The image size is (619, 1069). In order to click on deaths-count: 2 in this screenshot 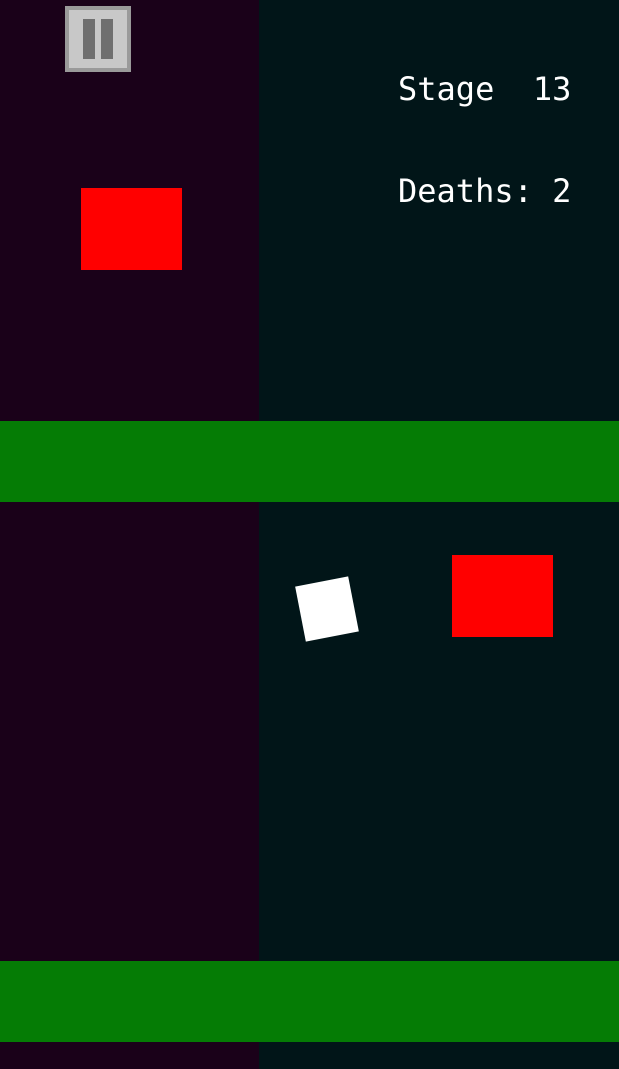, I will do `click(562, 191)`.